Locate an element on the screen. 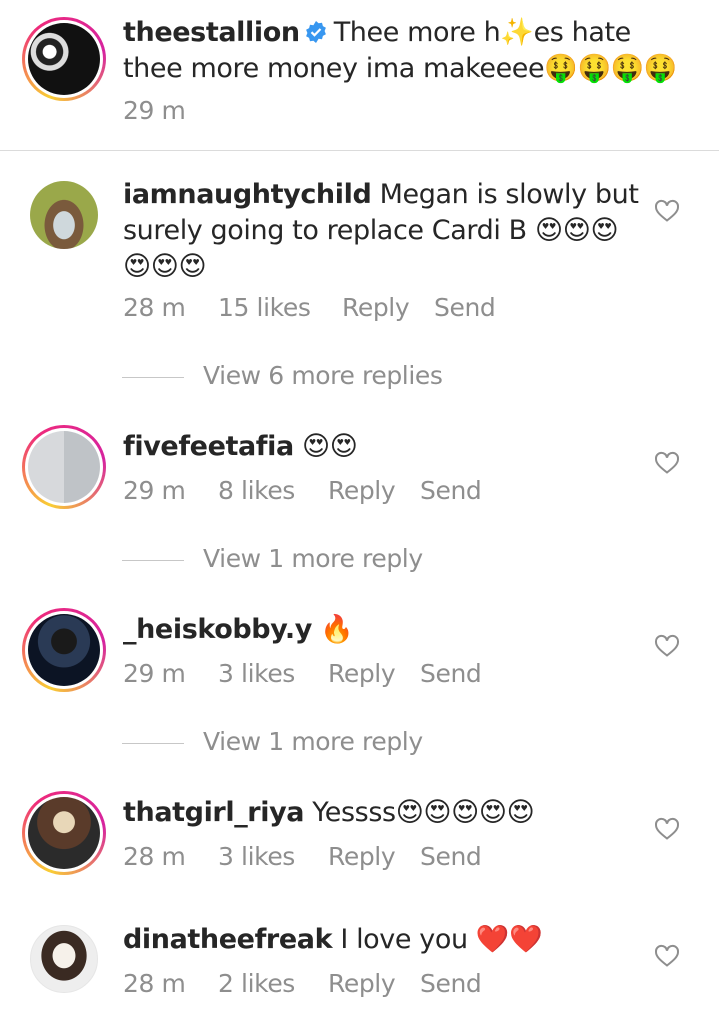  verified-badge-icon is located at coordinates (315, 32).